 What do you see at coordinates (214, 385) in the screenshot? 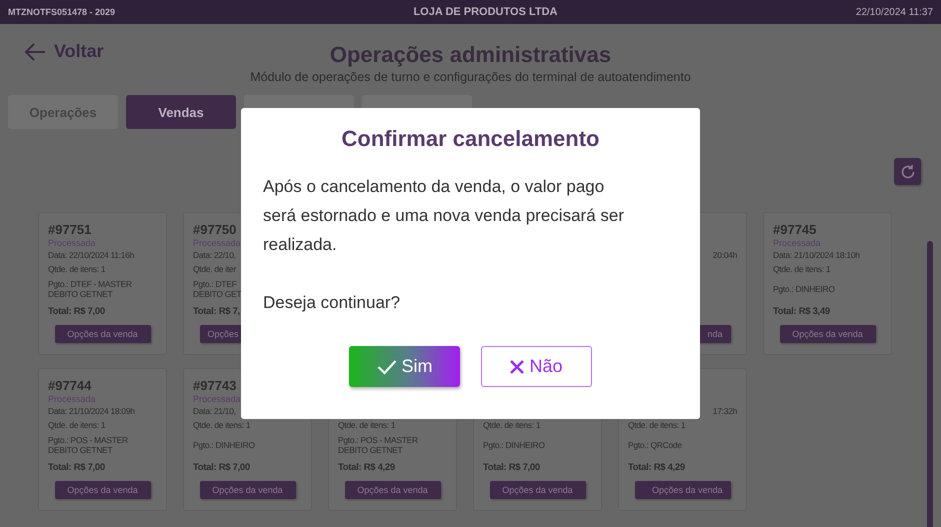
I see `sale-number: #97743` at bounding box center [214, 385].